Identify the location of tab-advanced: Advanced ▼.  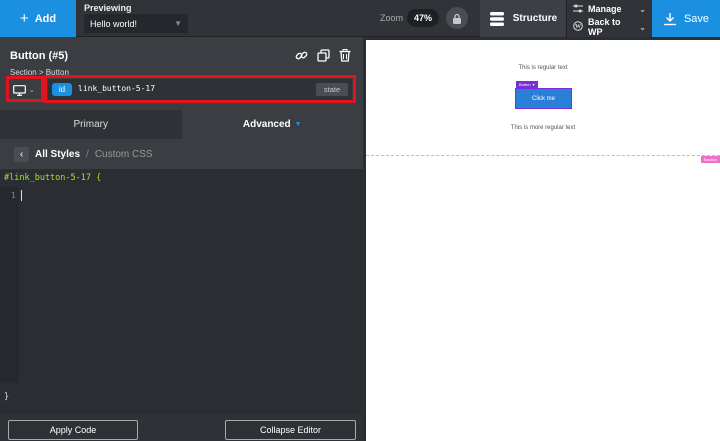
(272, 124).